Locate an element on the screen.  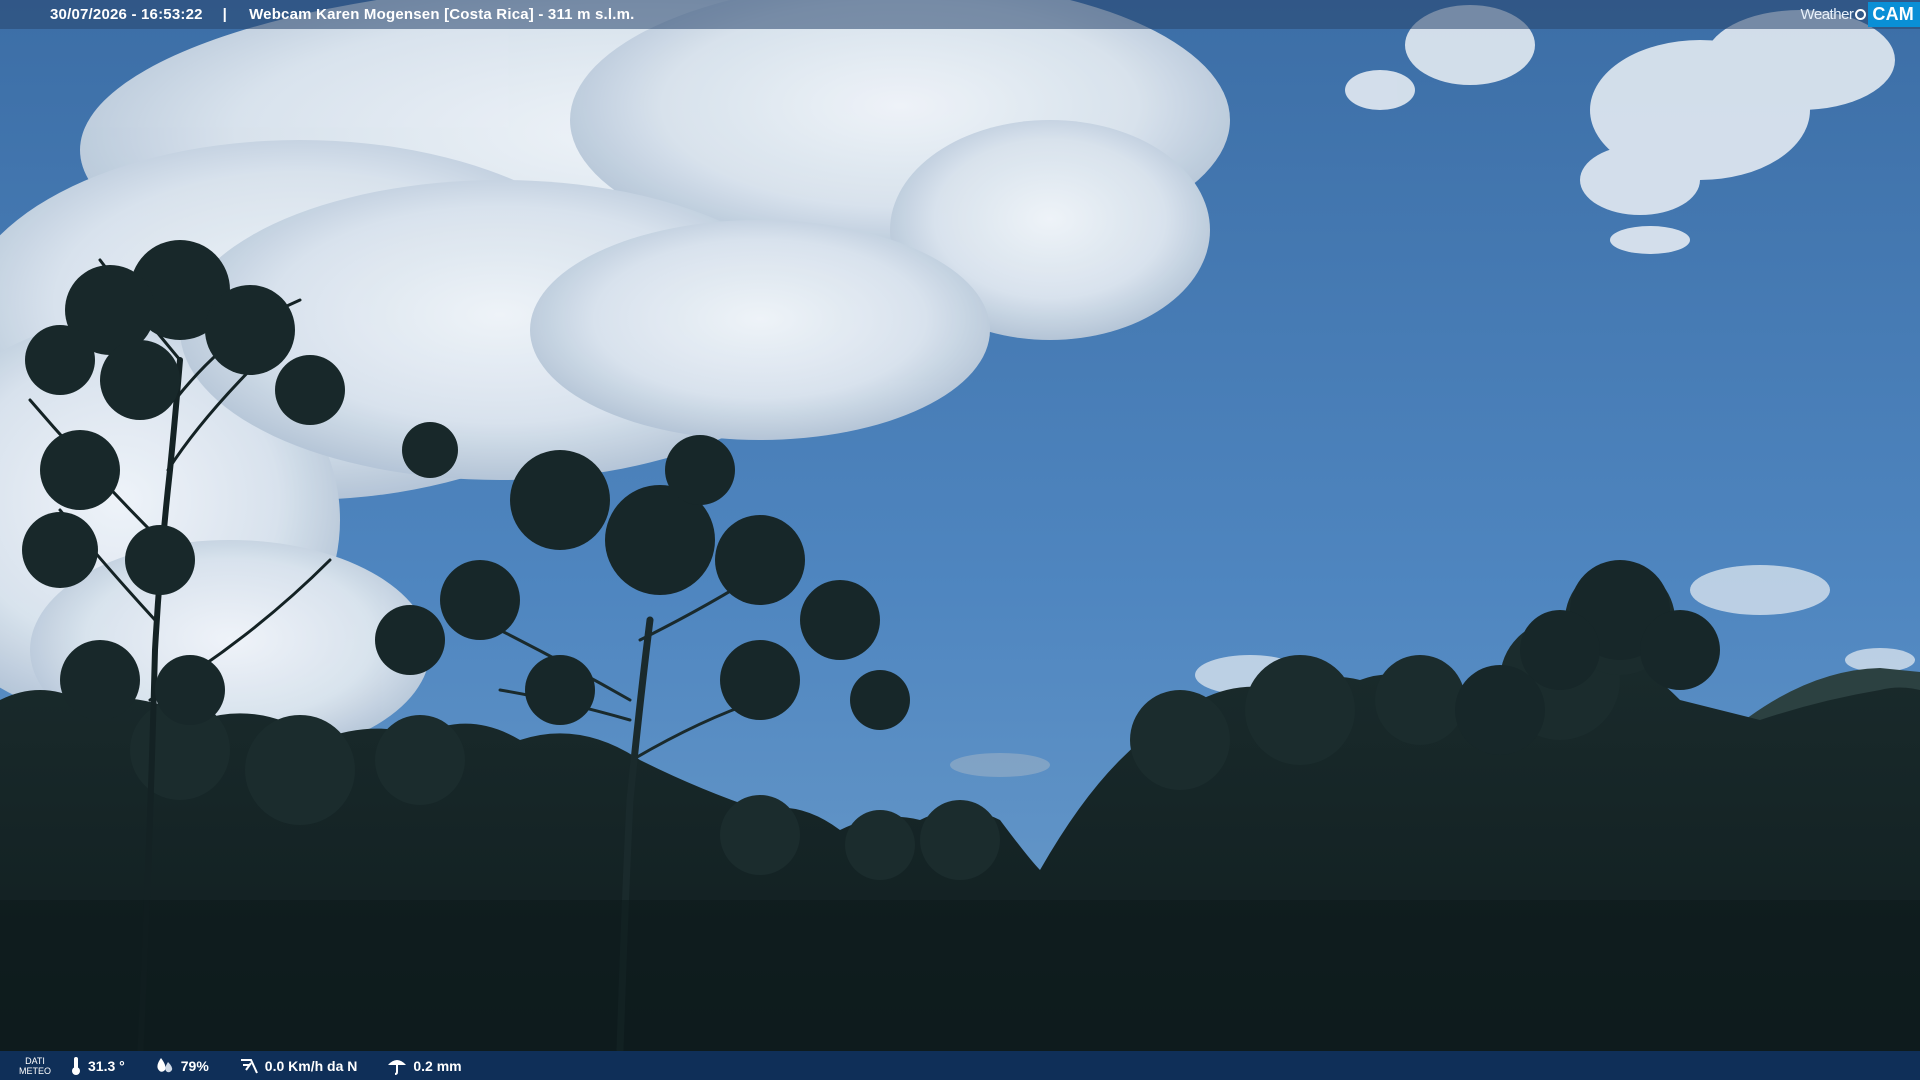
dati-label: DATI is located at coordinates (35, 1060).